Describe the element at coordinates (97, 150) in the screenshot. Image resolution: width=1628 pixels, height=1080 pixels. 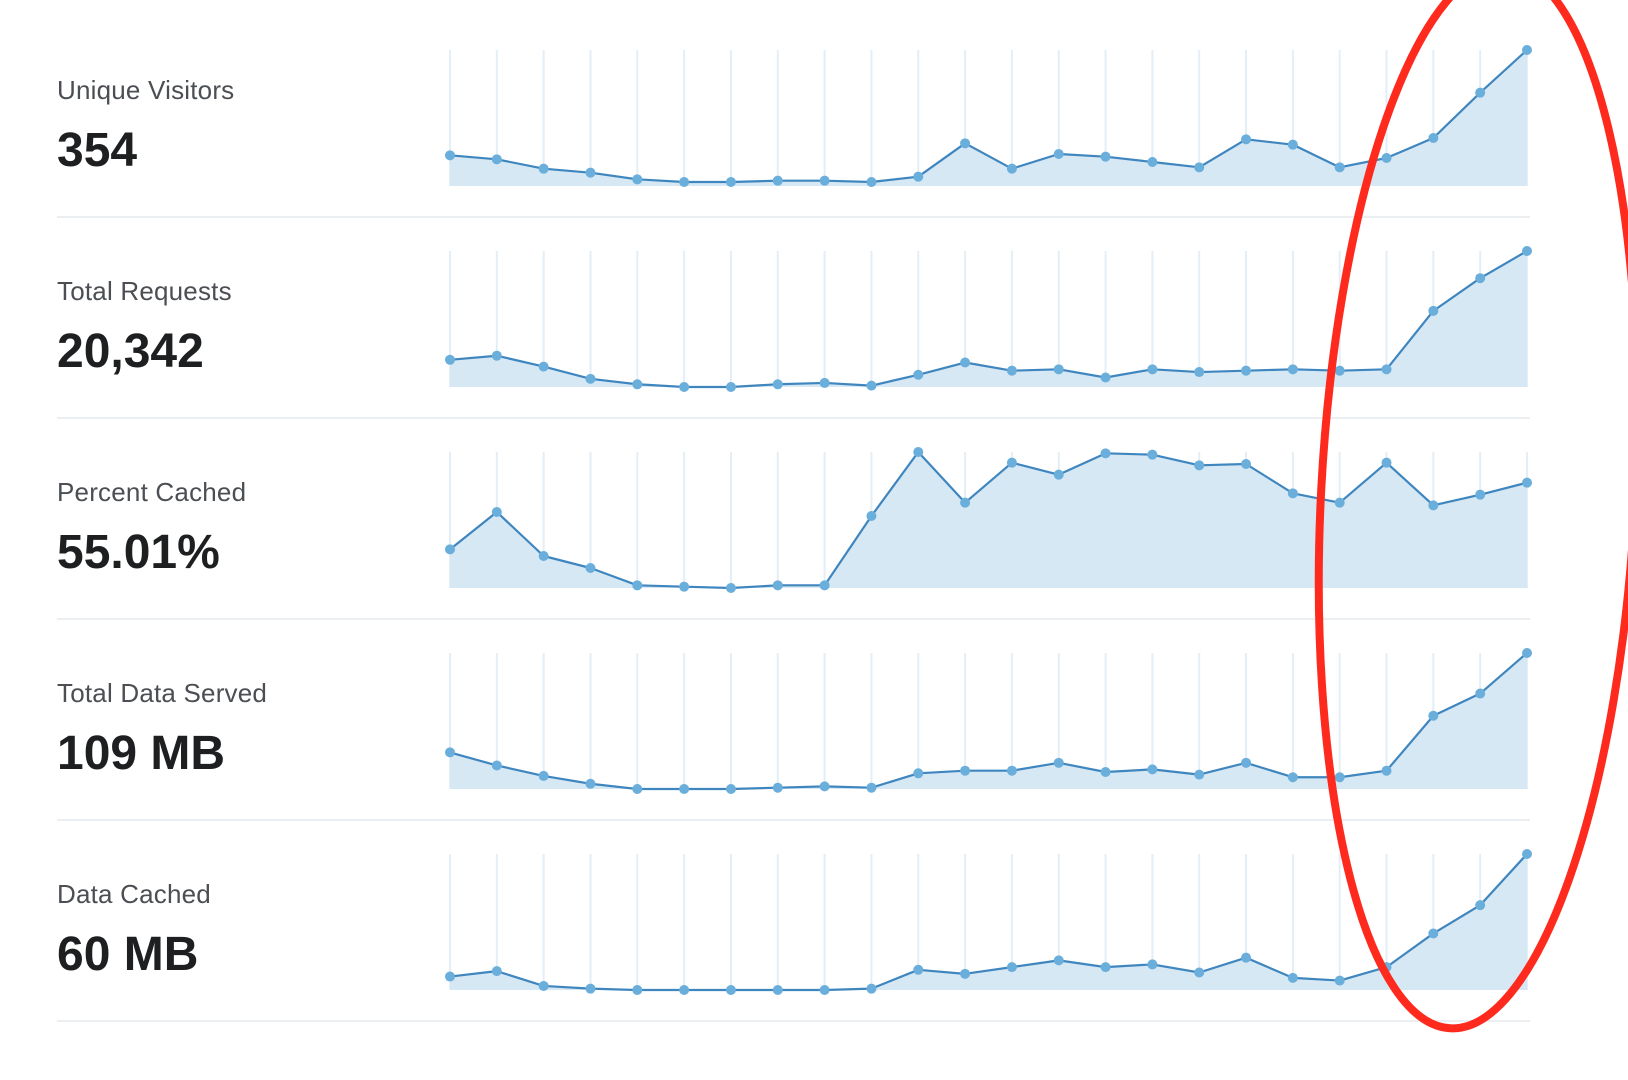
I see `metric-value: 354` at that location.